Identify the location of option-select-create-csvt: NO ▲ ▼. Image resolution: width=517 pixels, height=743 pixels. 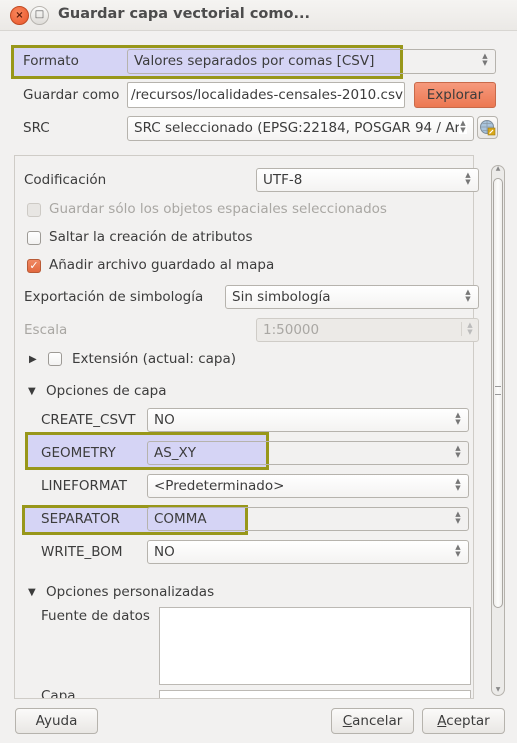
(308, 420).